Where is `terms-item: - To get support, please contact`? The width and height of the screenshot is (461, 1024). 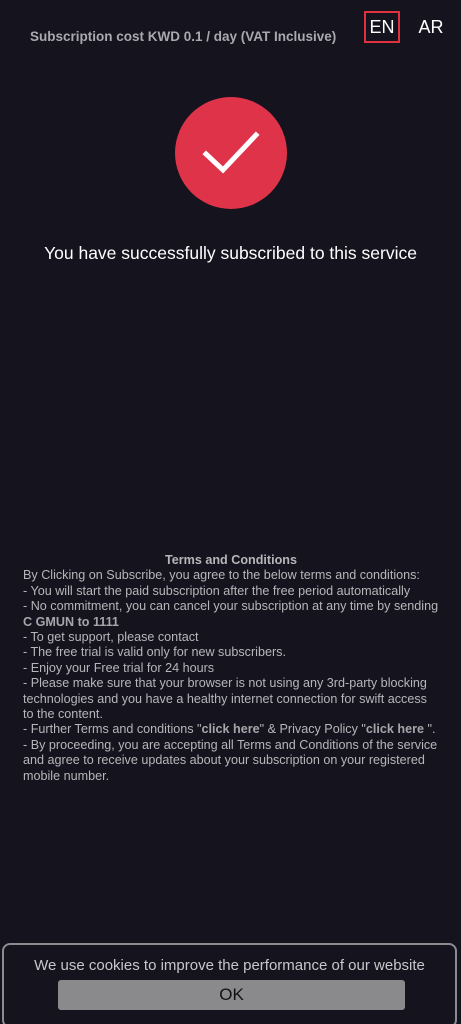
terms-item: - To get support, please contact is located at coordinates (111, 637).